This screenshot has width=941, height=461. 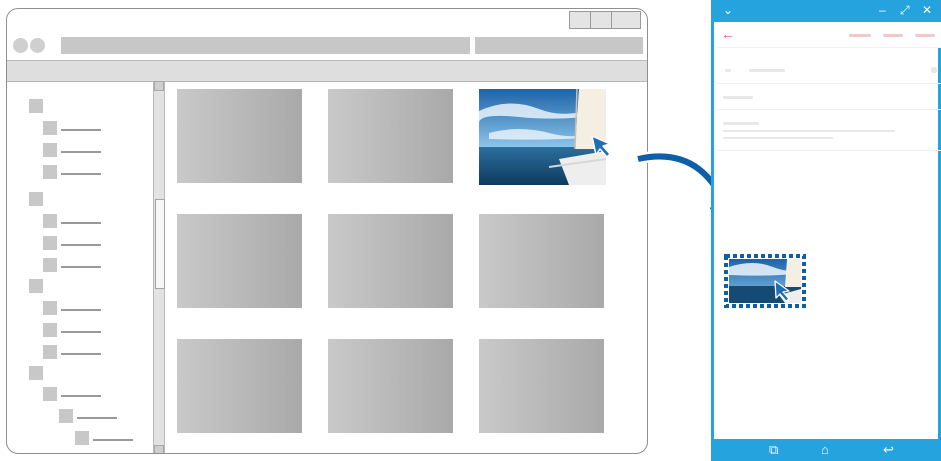 I want to click on recent-apps-icon: ⧉, so click(x=773, y=450).